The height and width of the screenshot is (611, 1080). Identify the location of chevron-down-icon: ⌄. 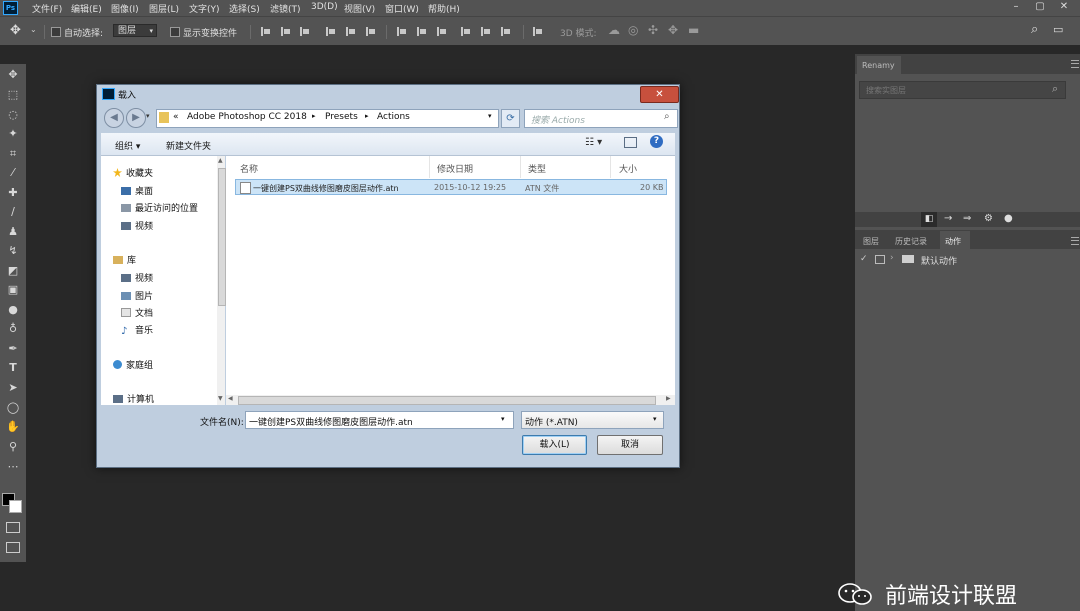
(33, 29).